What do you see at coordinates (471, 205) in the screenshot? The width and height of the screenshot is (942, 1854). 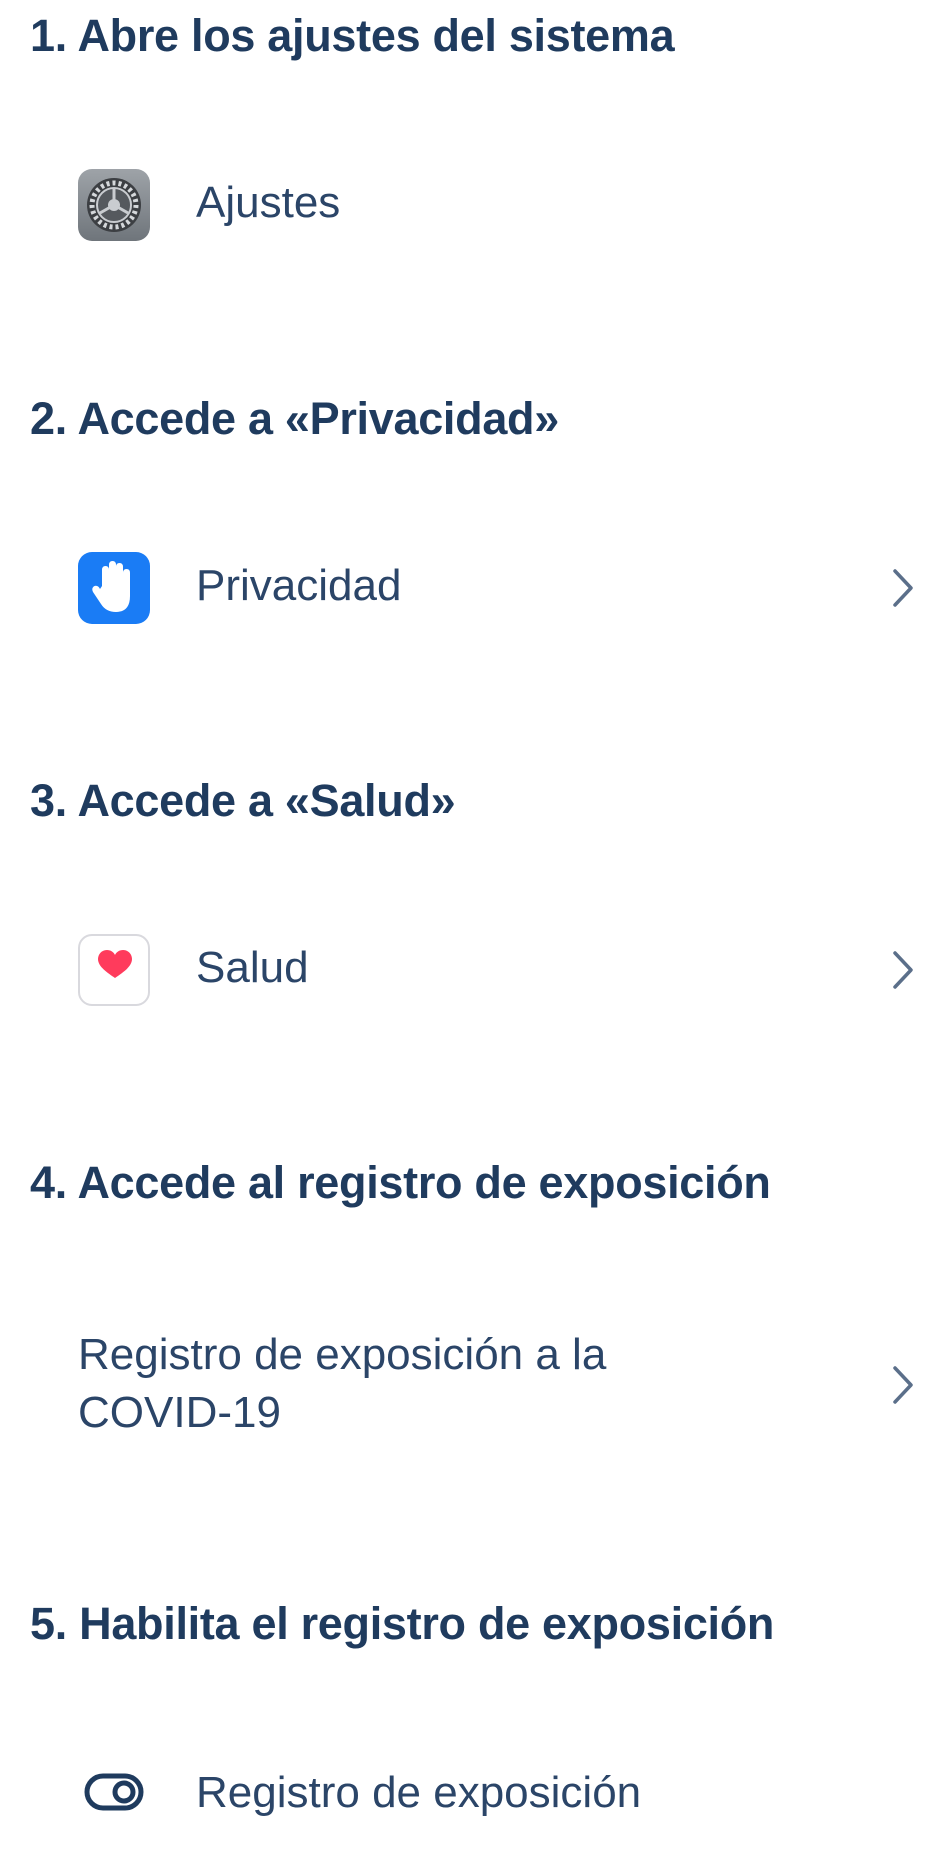 I see `settings-row: Ajustes` at bounding box center [471, 205].